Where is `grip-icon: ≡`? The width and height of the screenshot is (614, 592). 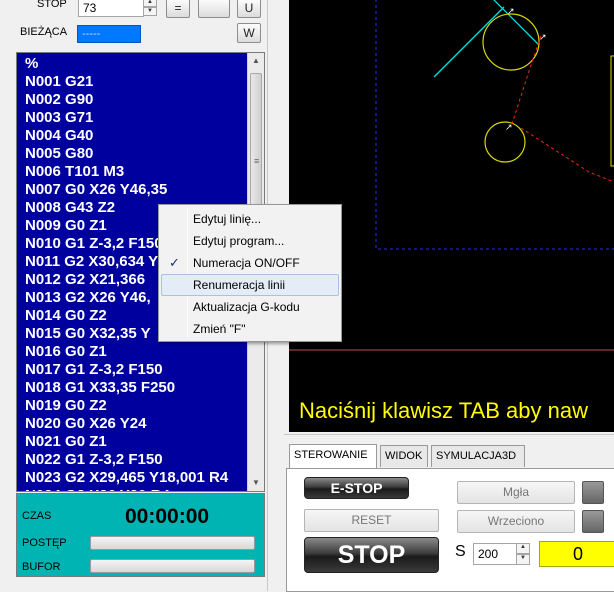
grip-icon: ≡ is located at coordinates (257, 161).